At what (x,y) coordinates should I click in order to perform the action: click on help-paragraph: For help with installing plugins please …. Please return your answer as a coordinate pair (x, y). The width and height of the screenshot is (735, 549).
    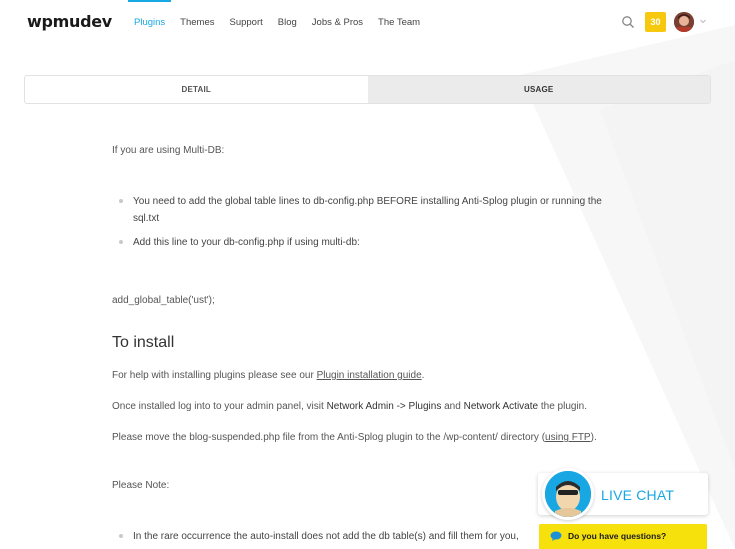
    Looking at the image, I should click on (268, 375).